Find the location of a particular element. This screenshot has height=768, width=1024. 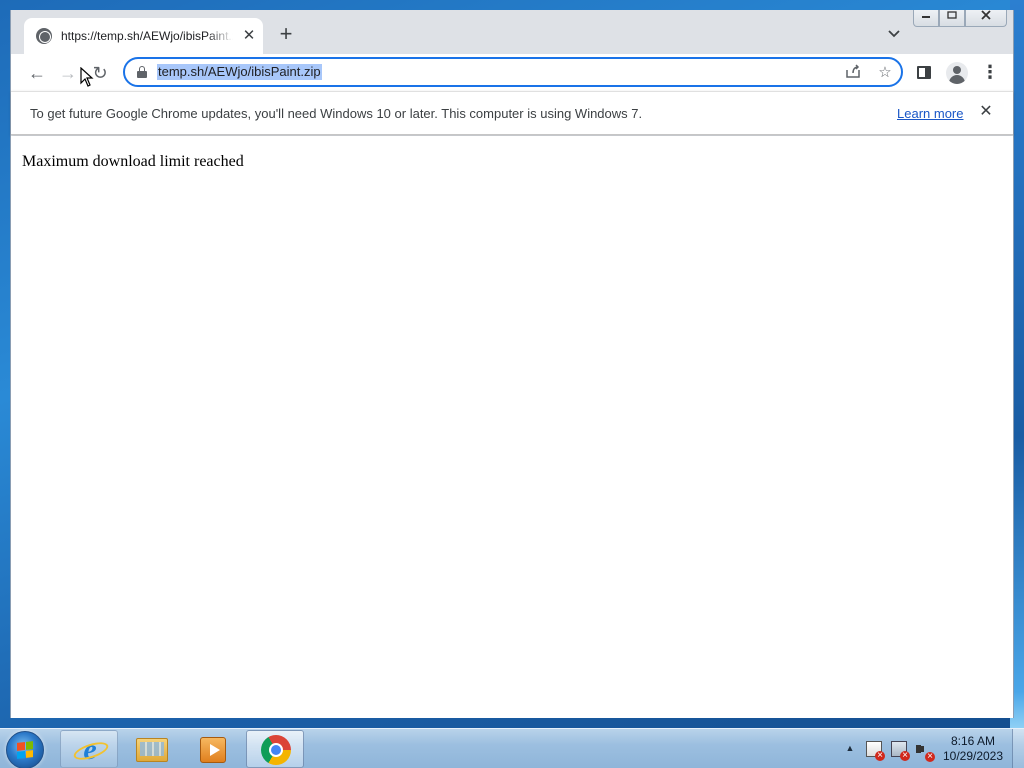

folder-icon is located at coordinates (152, 750).